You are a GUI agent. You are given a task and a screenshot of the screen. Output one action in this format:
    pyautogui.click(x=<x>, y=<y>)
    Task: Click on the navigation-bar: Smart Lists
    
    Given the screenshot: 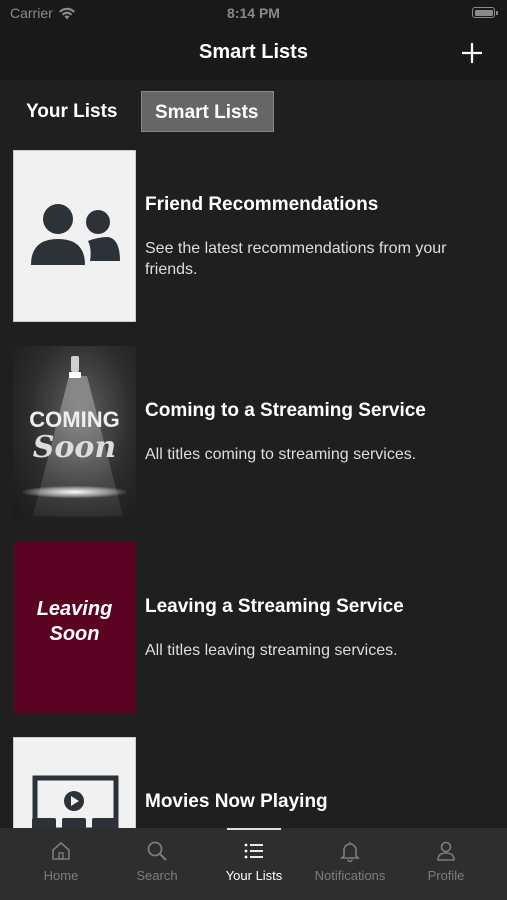 What is the action you would take?
    pyautogui.click(x=253, y=54)
    